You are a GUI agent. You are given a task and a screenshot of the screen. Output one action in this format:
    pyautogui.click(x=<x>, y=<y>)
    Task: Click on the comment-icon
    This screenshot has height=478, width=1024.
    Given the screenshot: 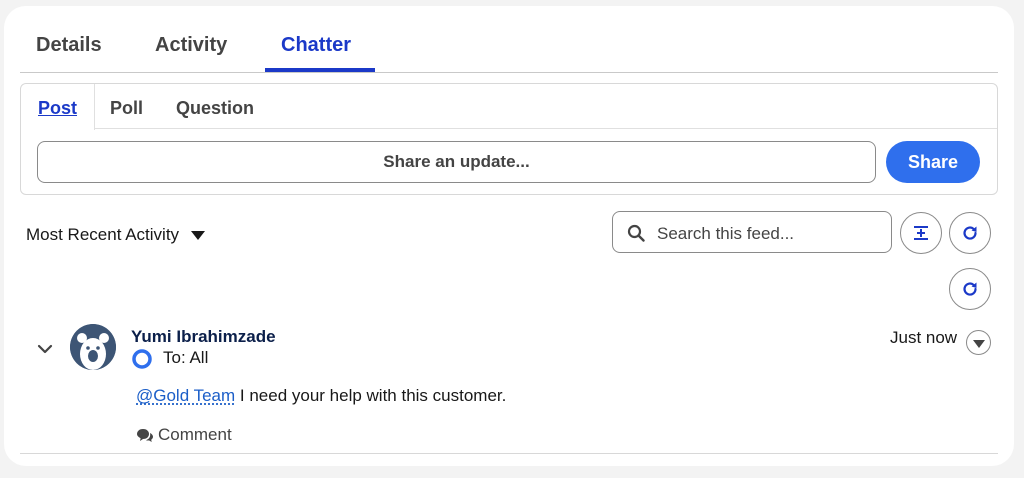 What is the action you would take?
    pyautogui.click(x=145, y=435)
    